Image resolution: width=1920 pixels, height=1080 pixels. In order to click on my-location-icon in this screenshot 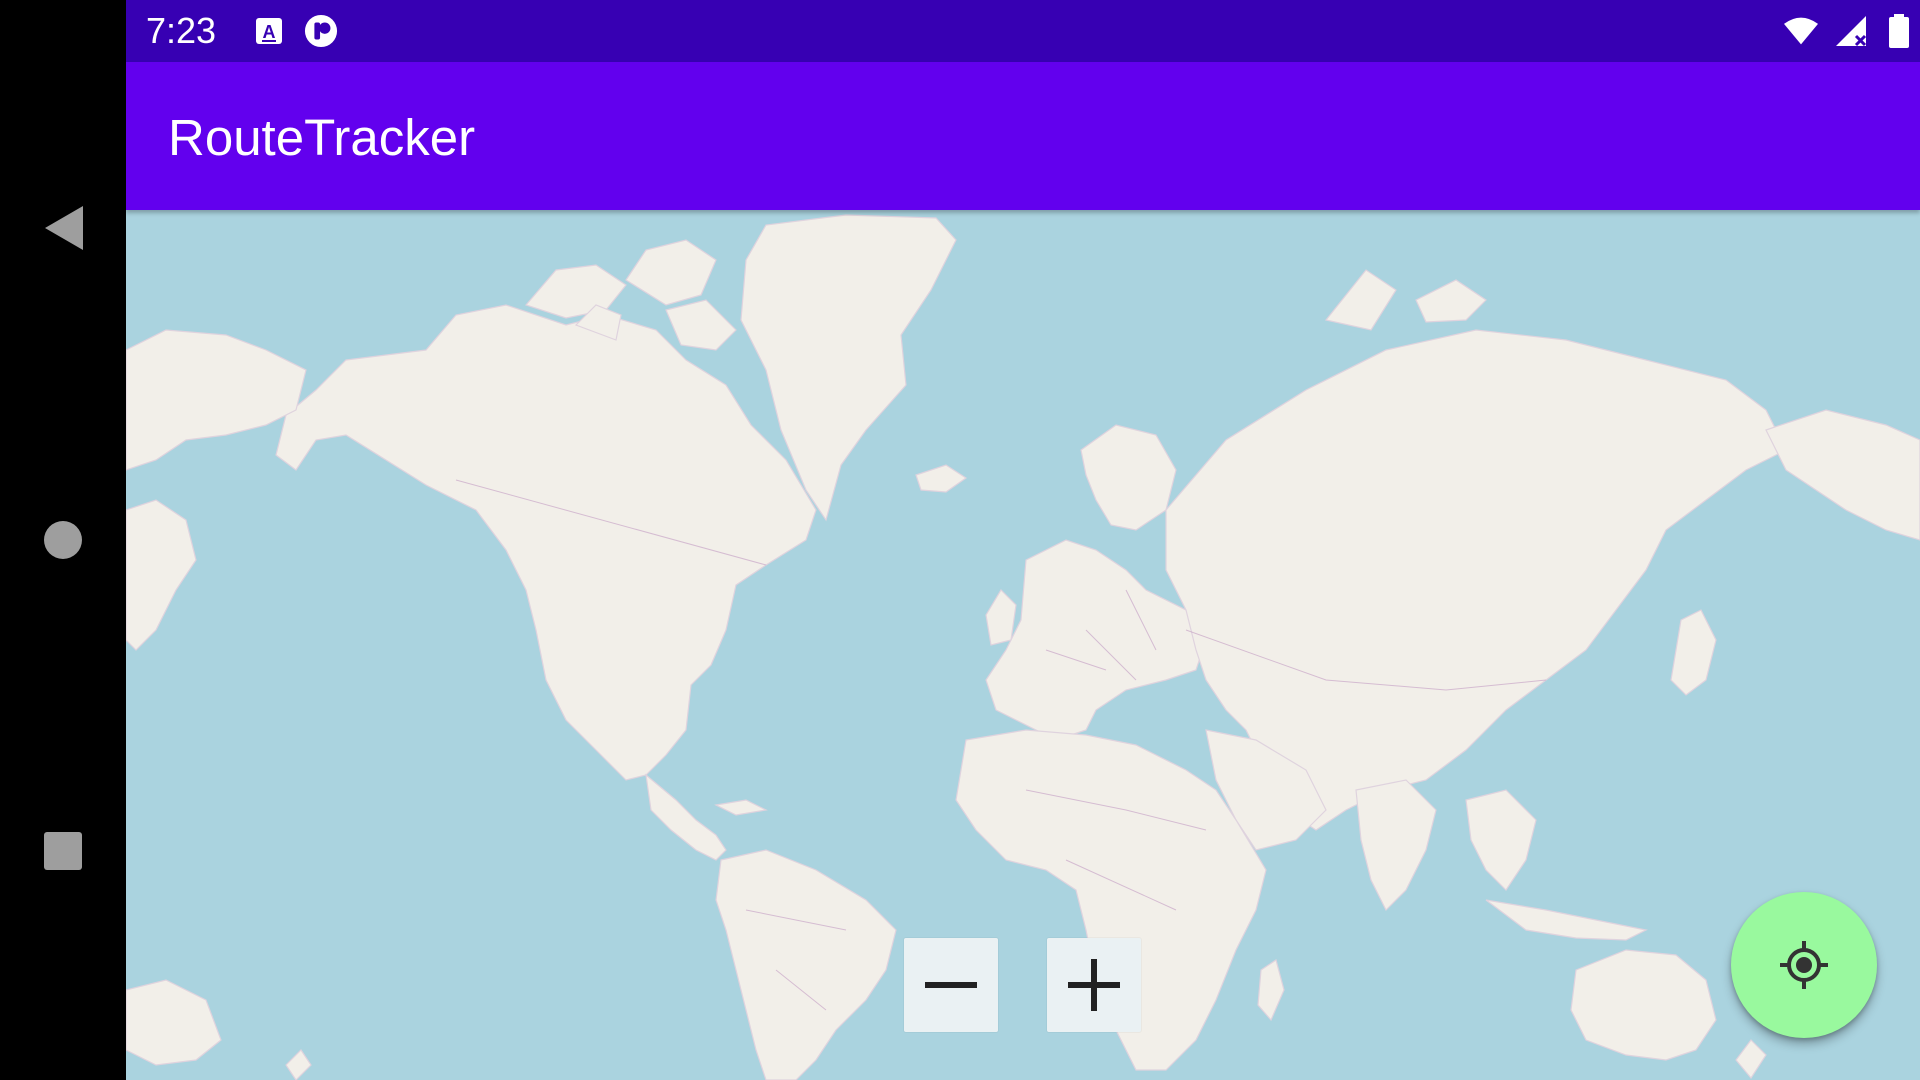, I will do `click(1804, 965)`.